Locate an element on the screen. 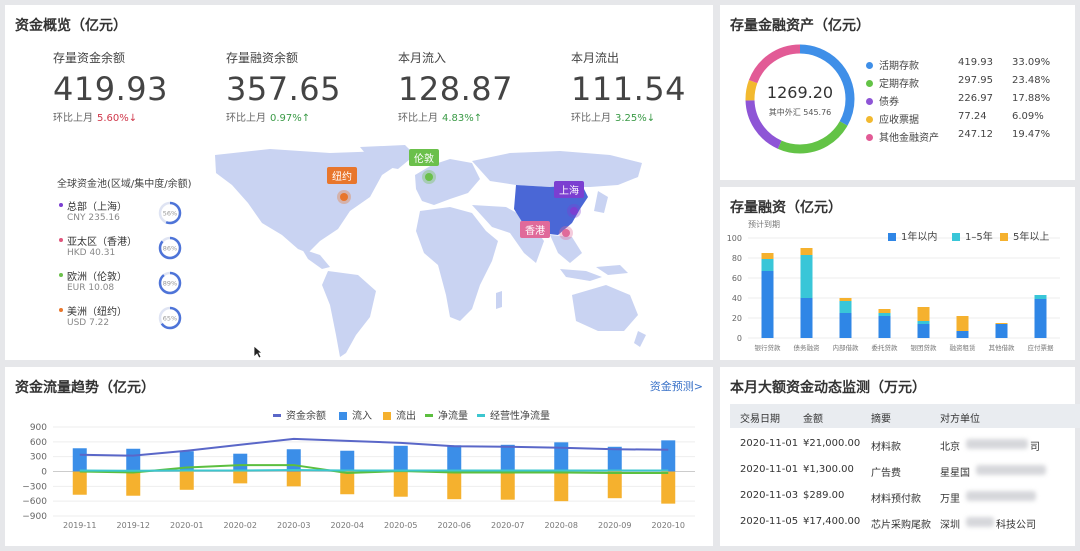  financing-legend-item: 5年以上 is located at coordinates (1024, 235).